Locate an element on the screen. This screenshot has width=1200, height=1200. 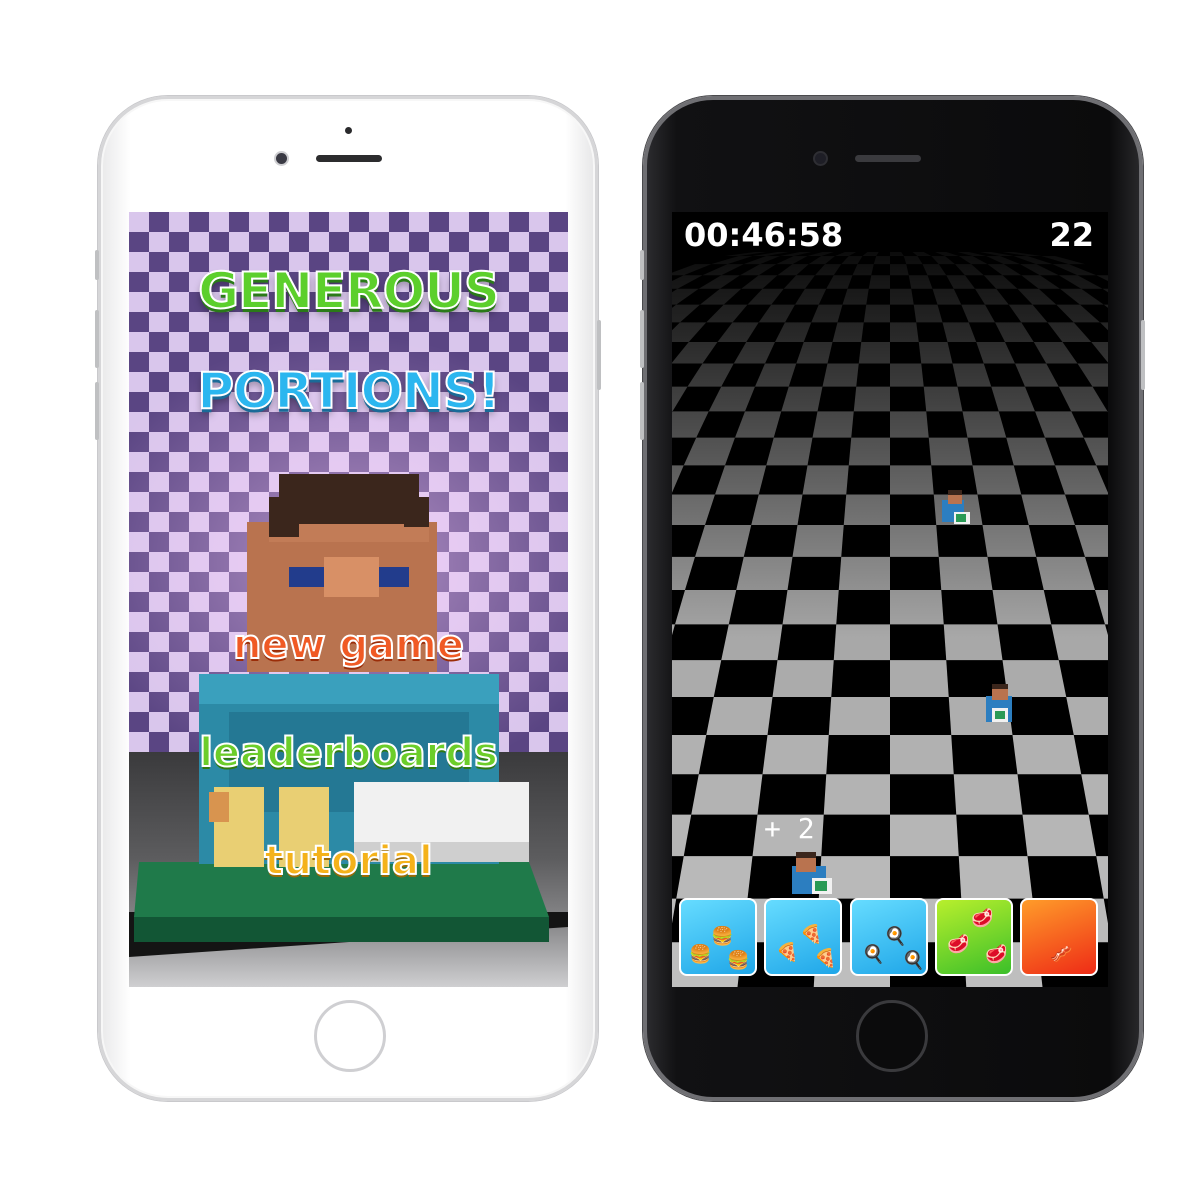
food-tile-egg: 🍳 🍳 🍳 is located at coordinates (889, 937).